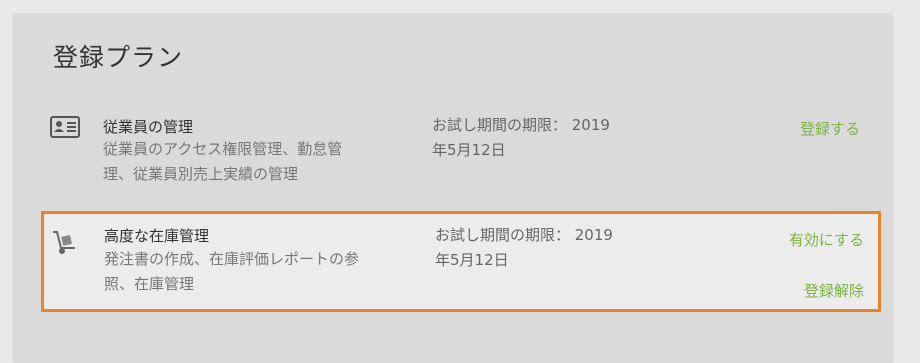  Describe the element at coordinates (232, 259) in the screenshot. I see `plan-description-line: 発注書の作成、在庫評価レポートの参` at that location.